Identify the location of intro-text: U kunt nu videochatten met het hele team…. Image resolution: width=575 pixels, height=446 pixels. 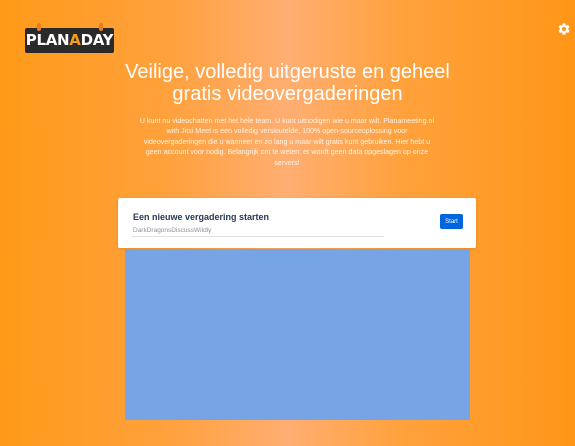
(287, 142).